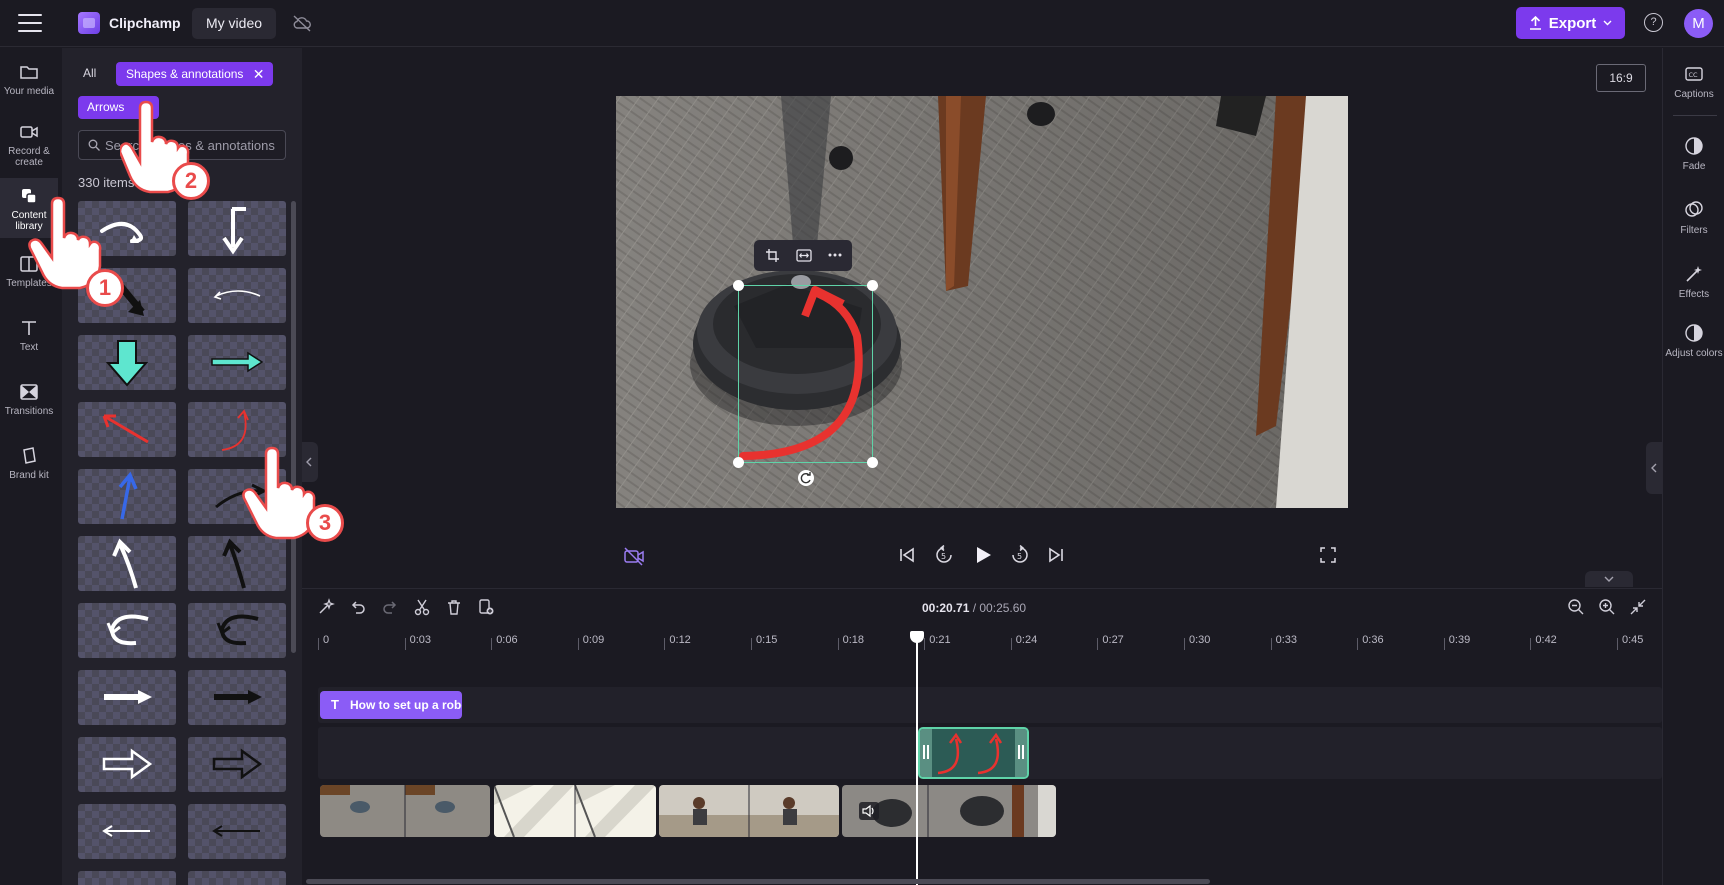 The width and height of the screenshot is (1724, 885). Describe the element at coordinates (973, 753) in the screenshot. I see `arrow-sticker-clip` at that location.